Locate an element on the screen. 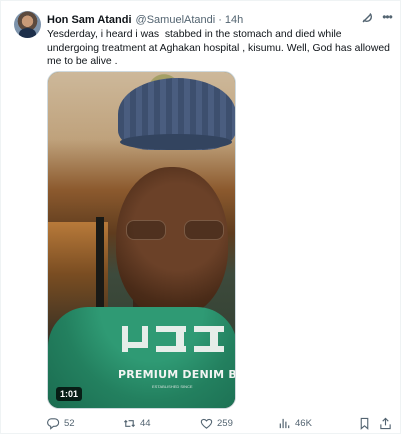  shirt-logo is located at coordinates (177, 339).